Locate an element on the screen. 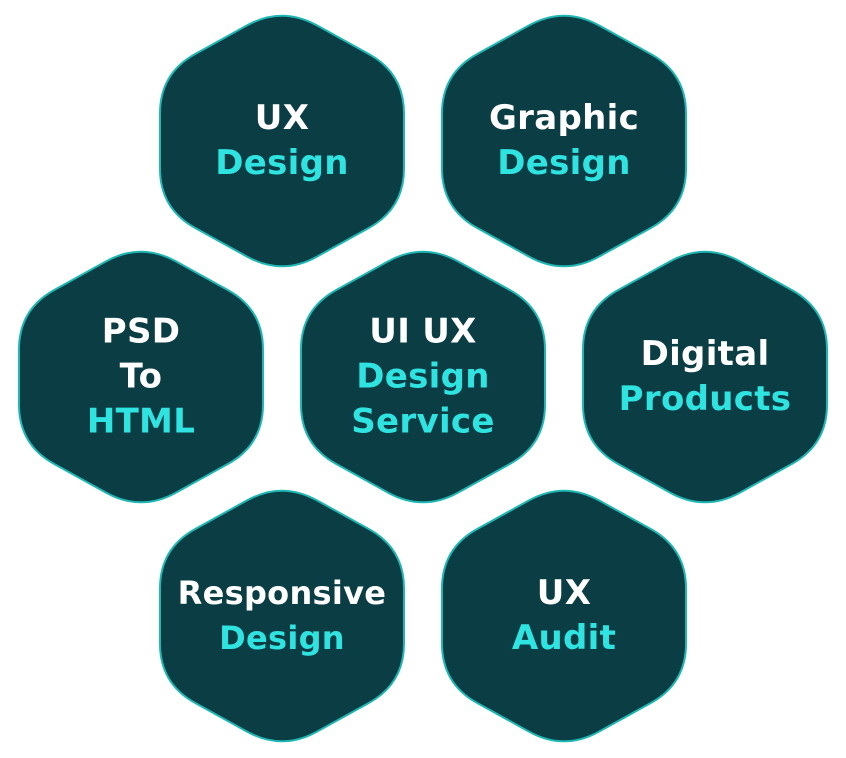  hexagon-digital-products is located at coordinates (705, 377).